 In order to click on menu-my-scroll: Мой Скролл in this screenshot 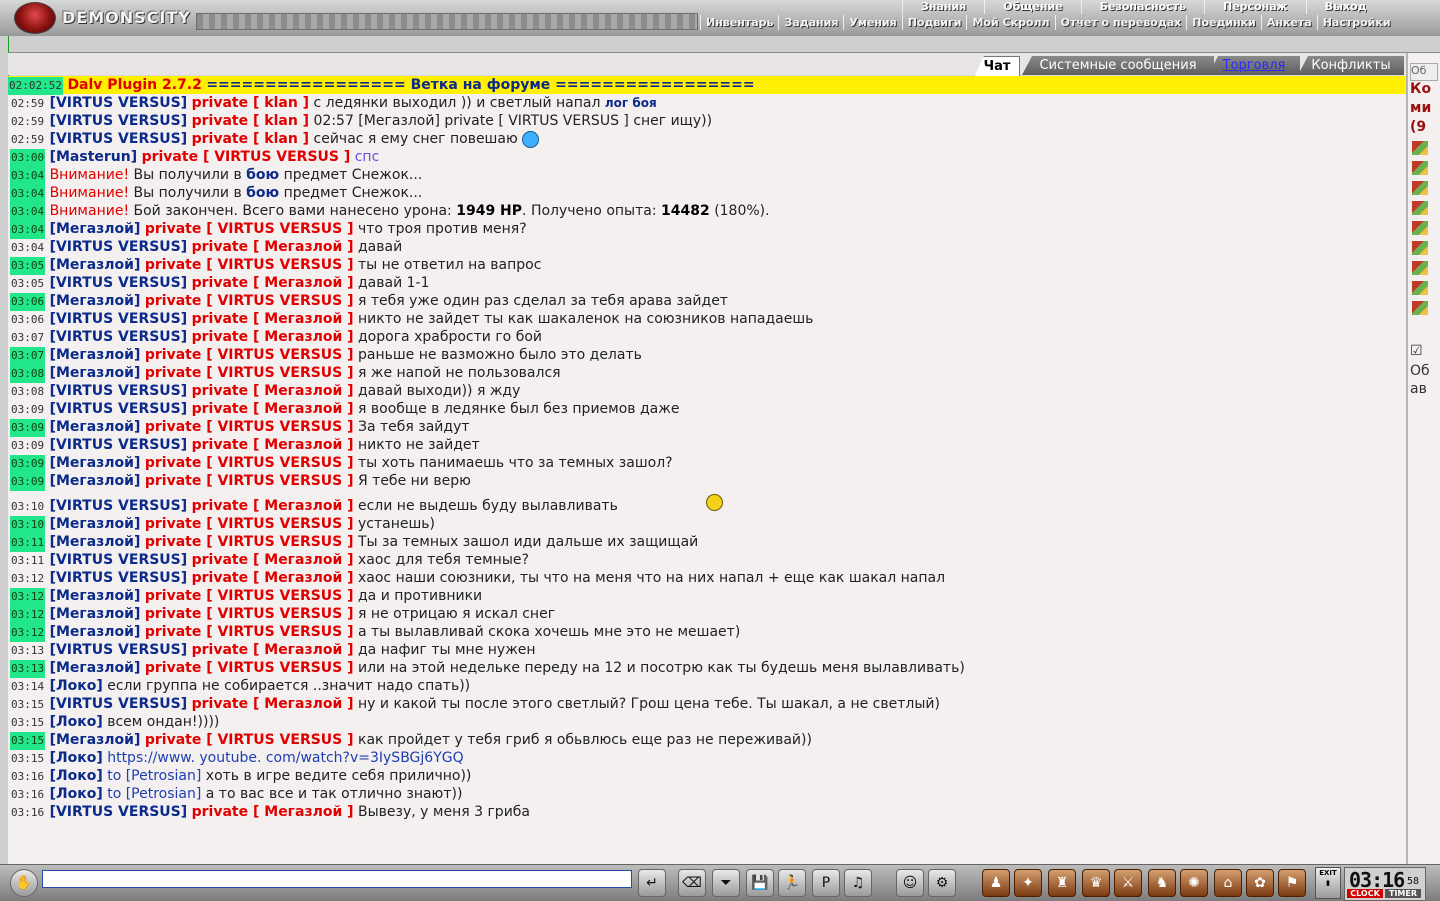, I will do `click(1010, 22)`.